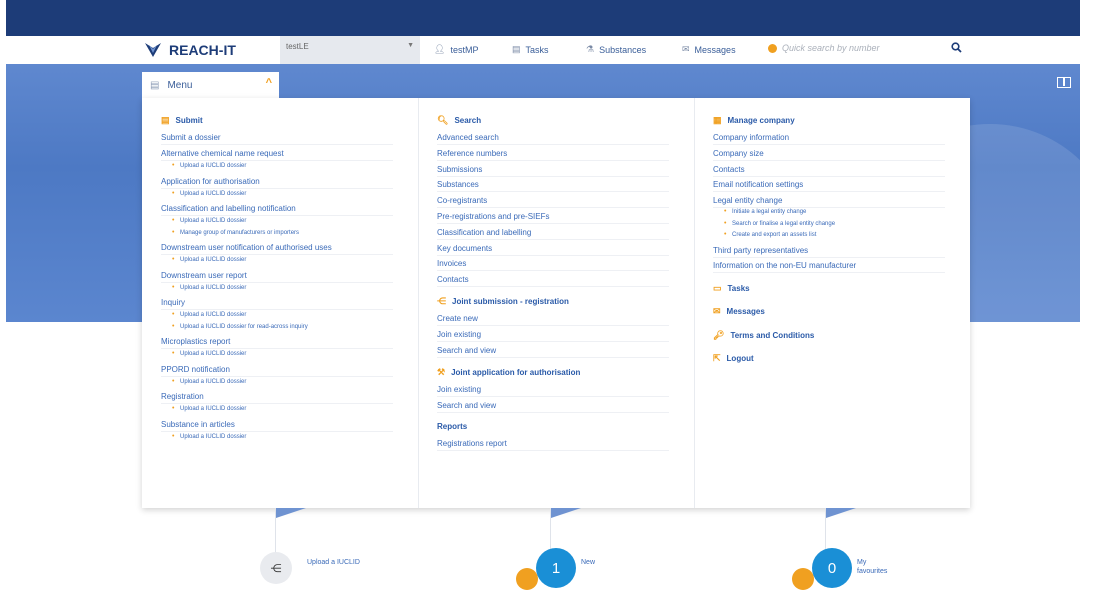 The width and height of the screenshot is (1095, 590). What do you see at coordinates (210, 85) in the screenshot?
I see `menu-button: ▤ Menu ^` at bounding box center [210, 85].